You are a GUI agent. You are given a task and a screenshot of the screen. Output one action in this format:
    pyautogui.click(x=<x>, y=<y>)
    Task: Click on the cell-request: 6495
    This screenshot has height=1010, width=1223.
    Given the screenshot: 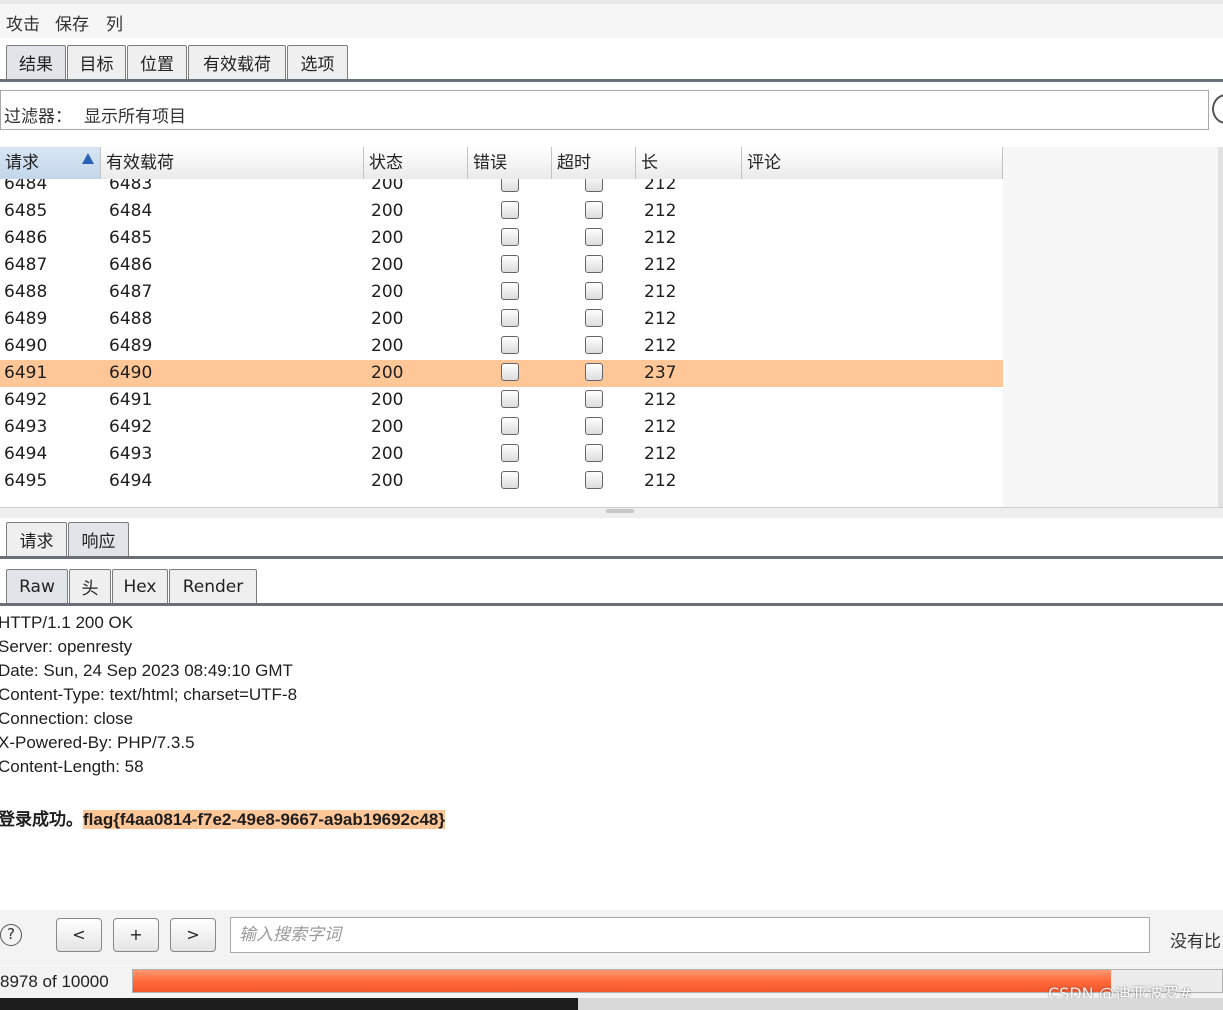 What is the action you would take?
    pyautogui.click(x=26, y=481)
    